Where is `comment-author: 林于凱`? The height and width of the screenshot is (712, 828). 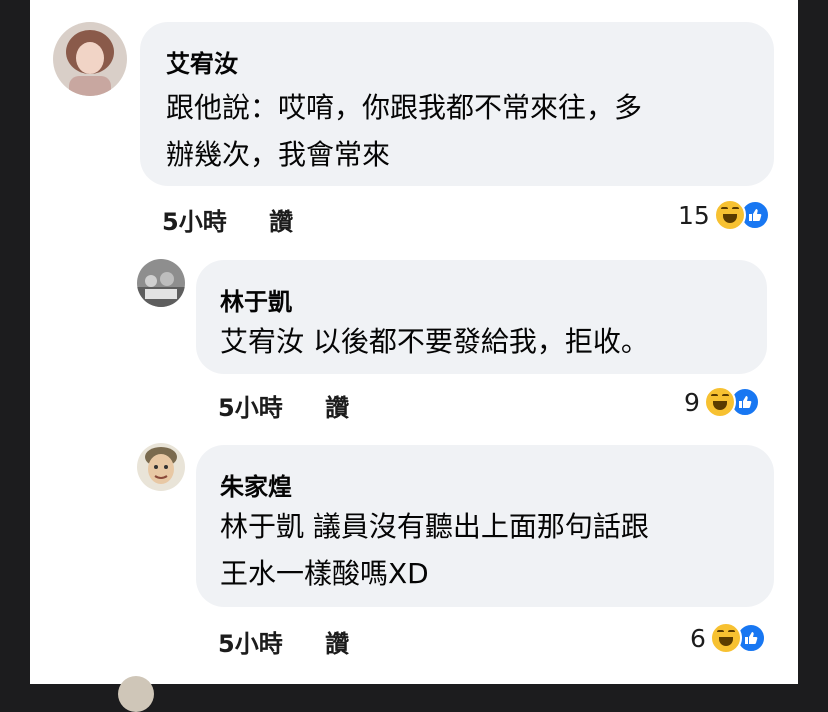 comment-author: 林于凱 is located at coordinates (256, 299).